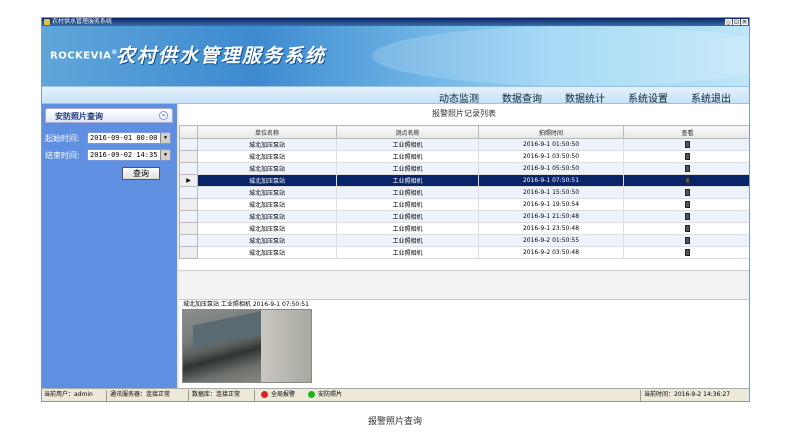 The width and height of the screenshot is (790, 436). What do you see at coordinates (47, 22) in the screenshot?
I see `app-icon` at bounding box center [47, 22].